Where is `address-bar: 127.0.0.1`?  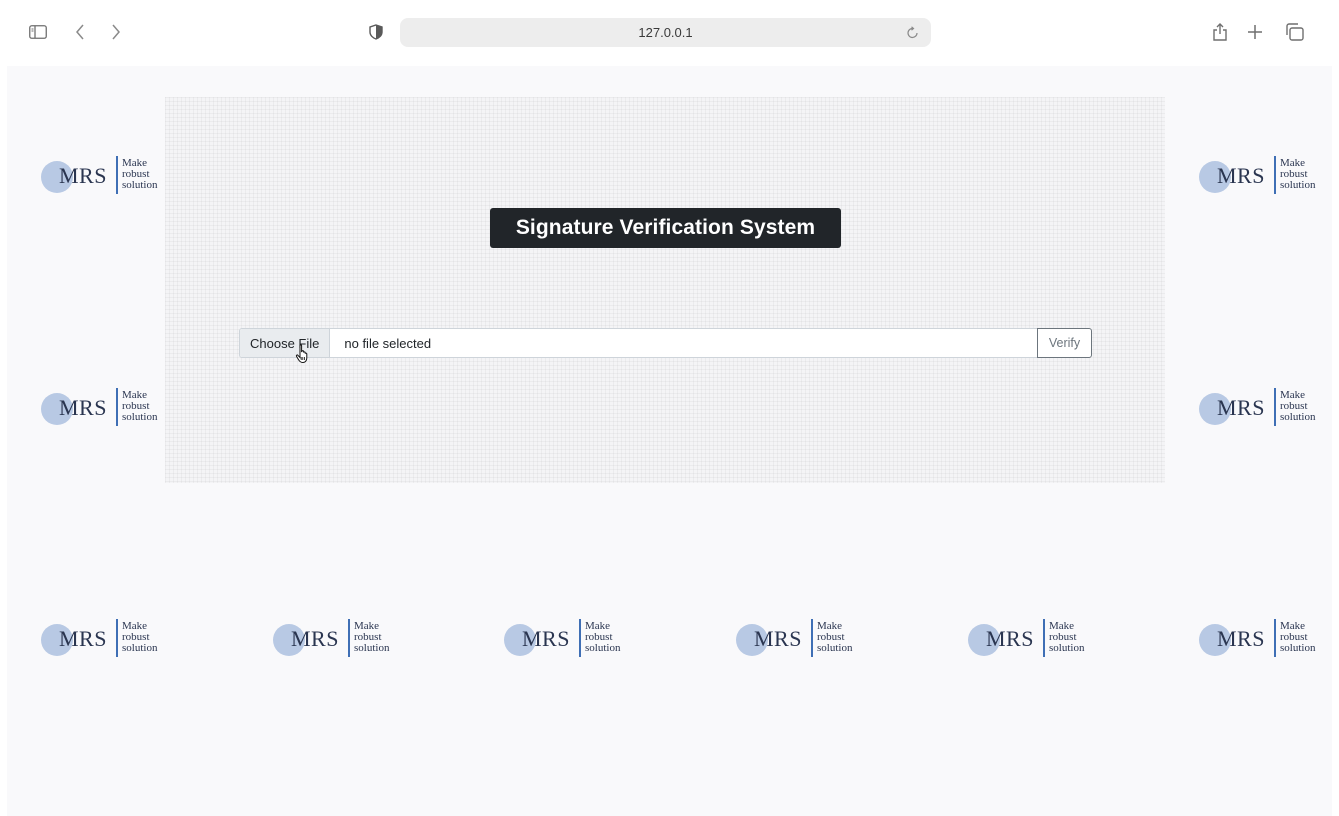
address-bar: 127.0.0.1 is located at coordinates (665, 32).